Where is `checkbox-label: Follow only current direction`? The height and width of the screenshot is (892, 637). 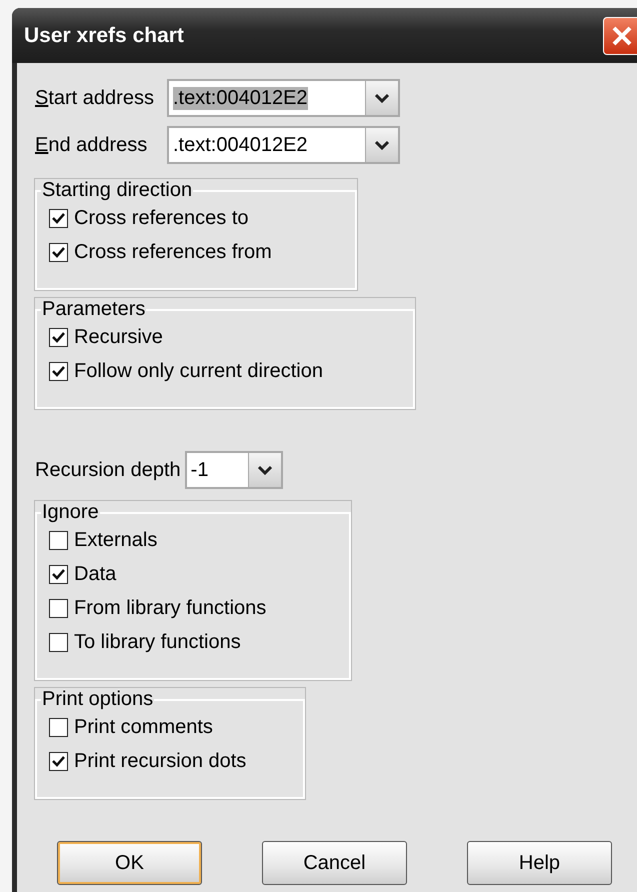 checkbox-label: Follow only current direction is located at coordinates (198, 371).